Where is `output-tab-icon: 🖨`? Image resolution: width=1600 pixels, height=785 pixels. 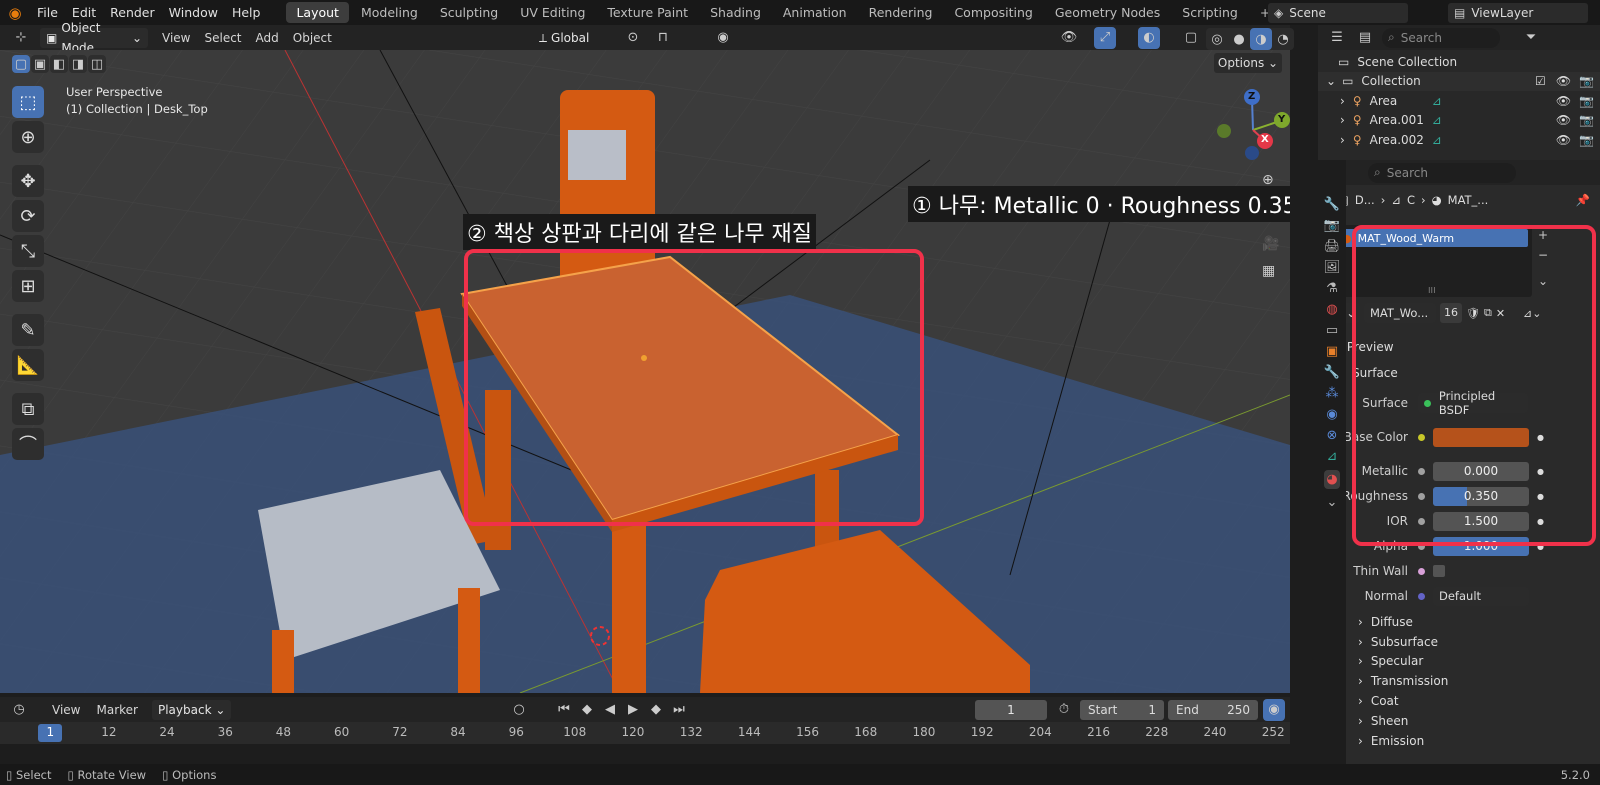 output-tab-icon: 🖨 is located at coordinates (1332, 246).